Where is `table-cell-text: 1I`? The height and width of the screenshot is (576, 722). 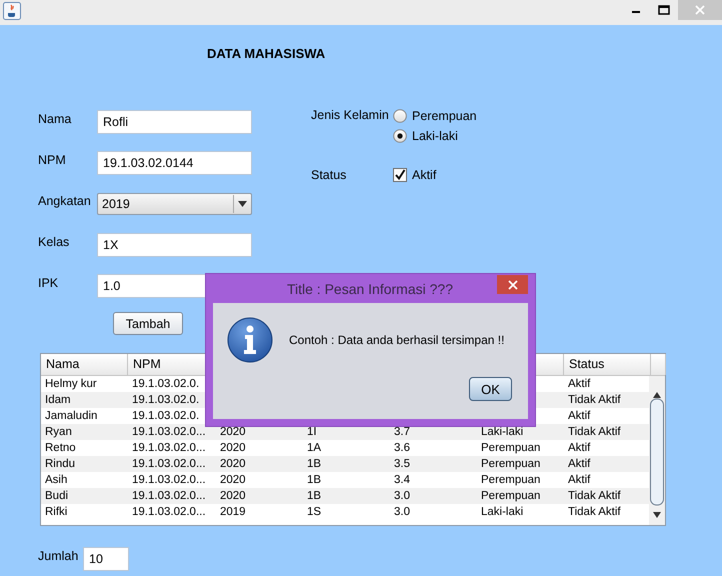 table-cell-text: 1I is located at coordinates (312, 432).